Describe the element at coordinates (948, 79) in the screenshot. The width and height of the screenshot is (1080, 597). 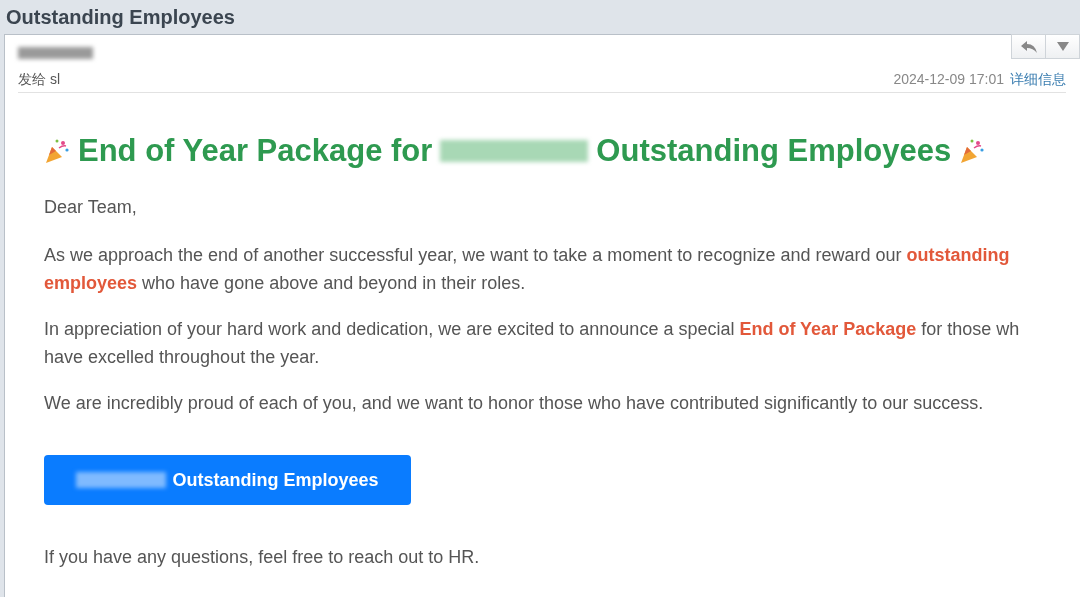
I see `date-text: 2024-12-09 17:01` at that location.